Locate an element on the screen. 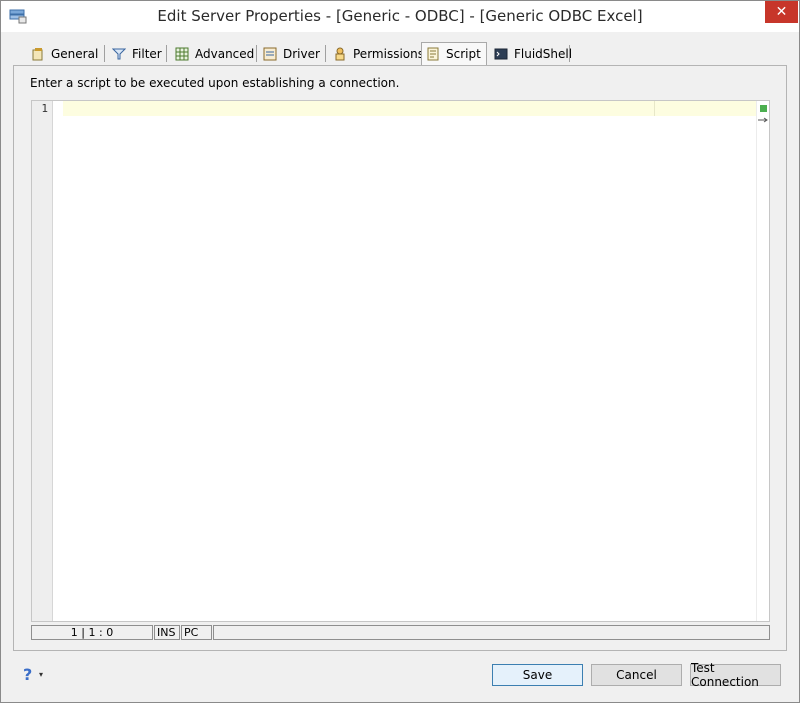  close-icon: ✕ is located at coordinates (781, 12).